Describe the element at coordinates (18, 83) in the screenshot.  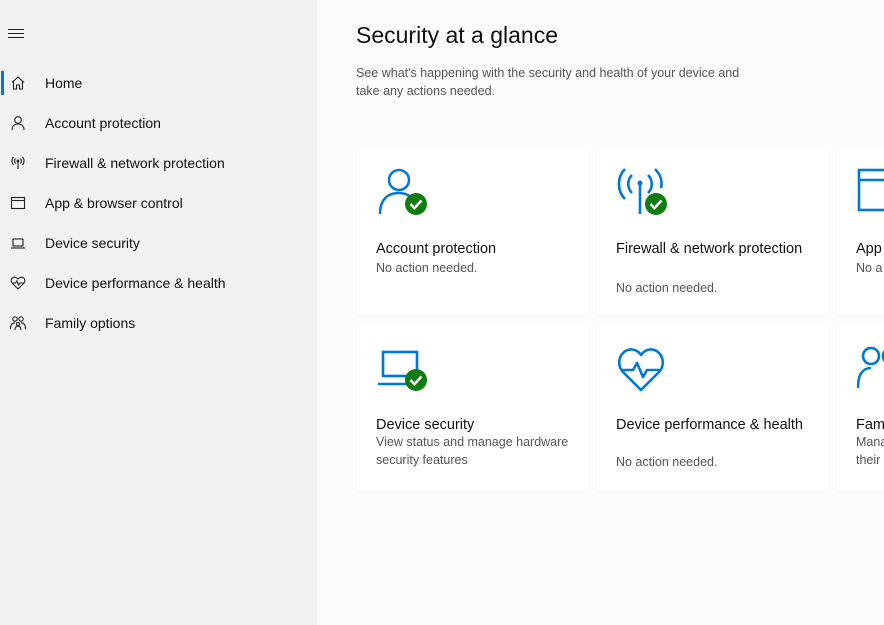
I see `home-icon` at that location.